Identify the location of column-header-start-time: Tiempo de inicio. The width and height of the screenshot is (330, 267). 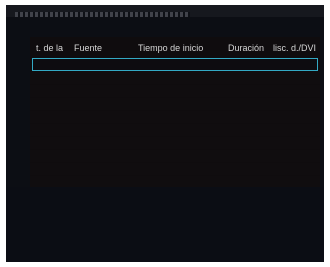
(171, 48).